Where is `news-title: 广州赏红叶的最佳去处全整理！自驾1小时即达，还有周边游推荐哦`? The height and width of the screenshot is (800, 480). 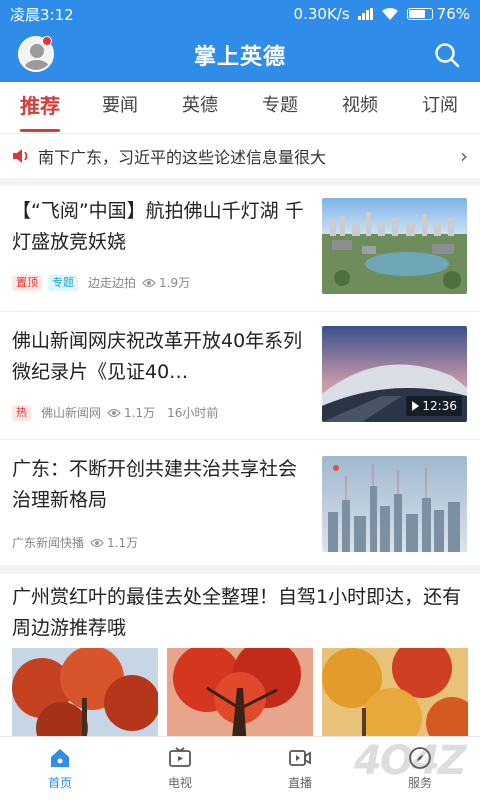
news-title: 广州赏红叶的最佳去处全整理！自驾1小时即达，还有周边游推荐哦 is located at coordinates (237, 612).